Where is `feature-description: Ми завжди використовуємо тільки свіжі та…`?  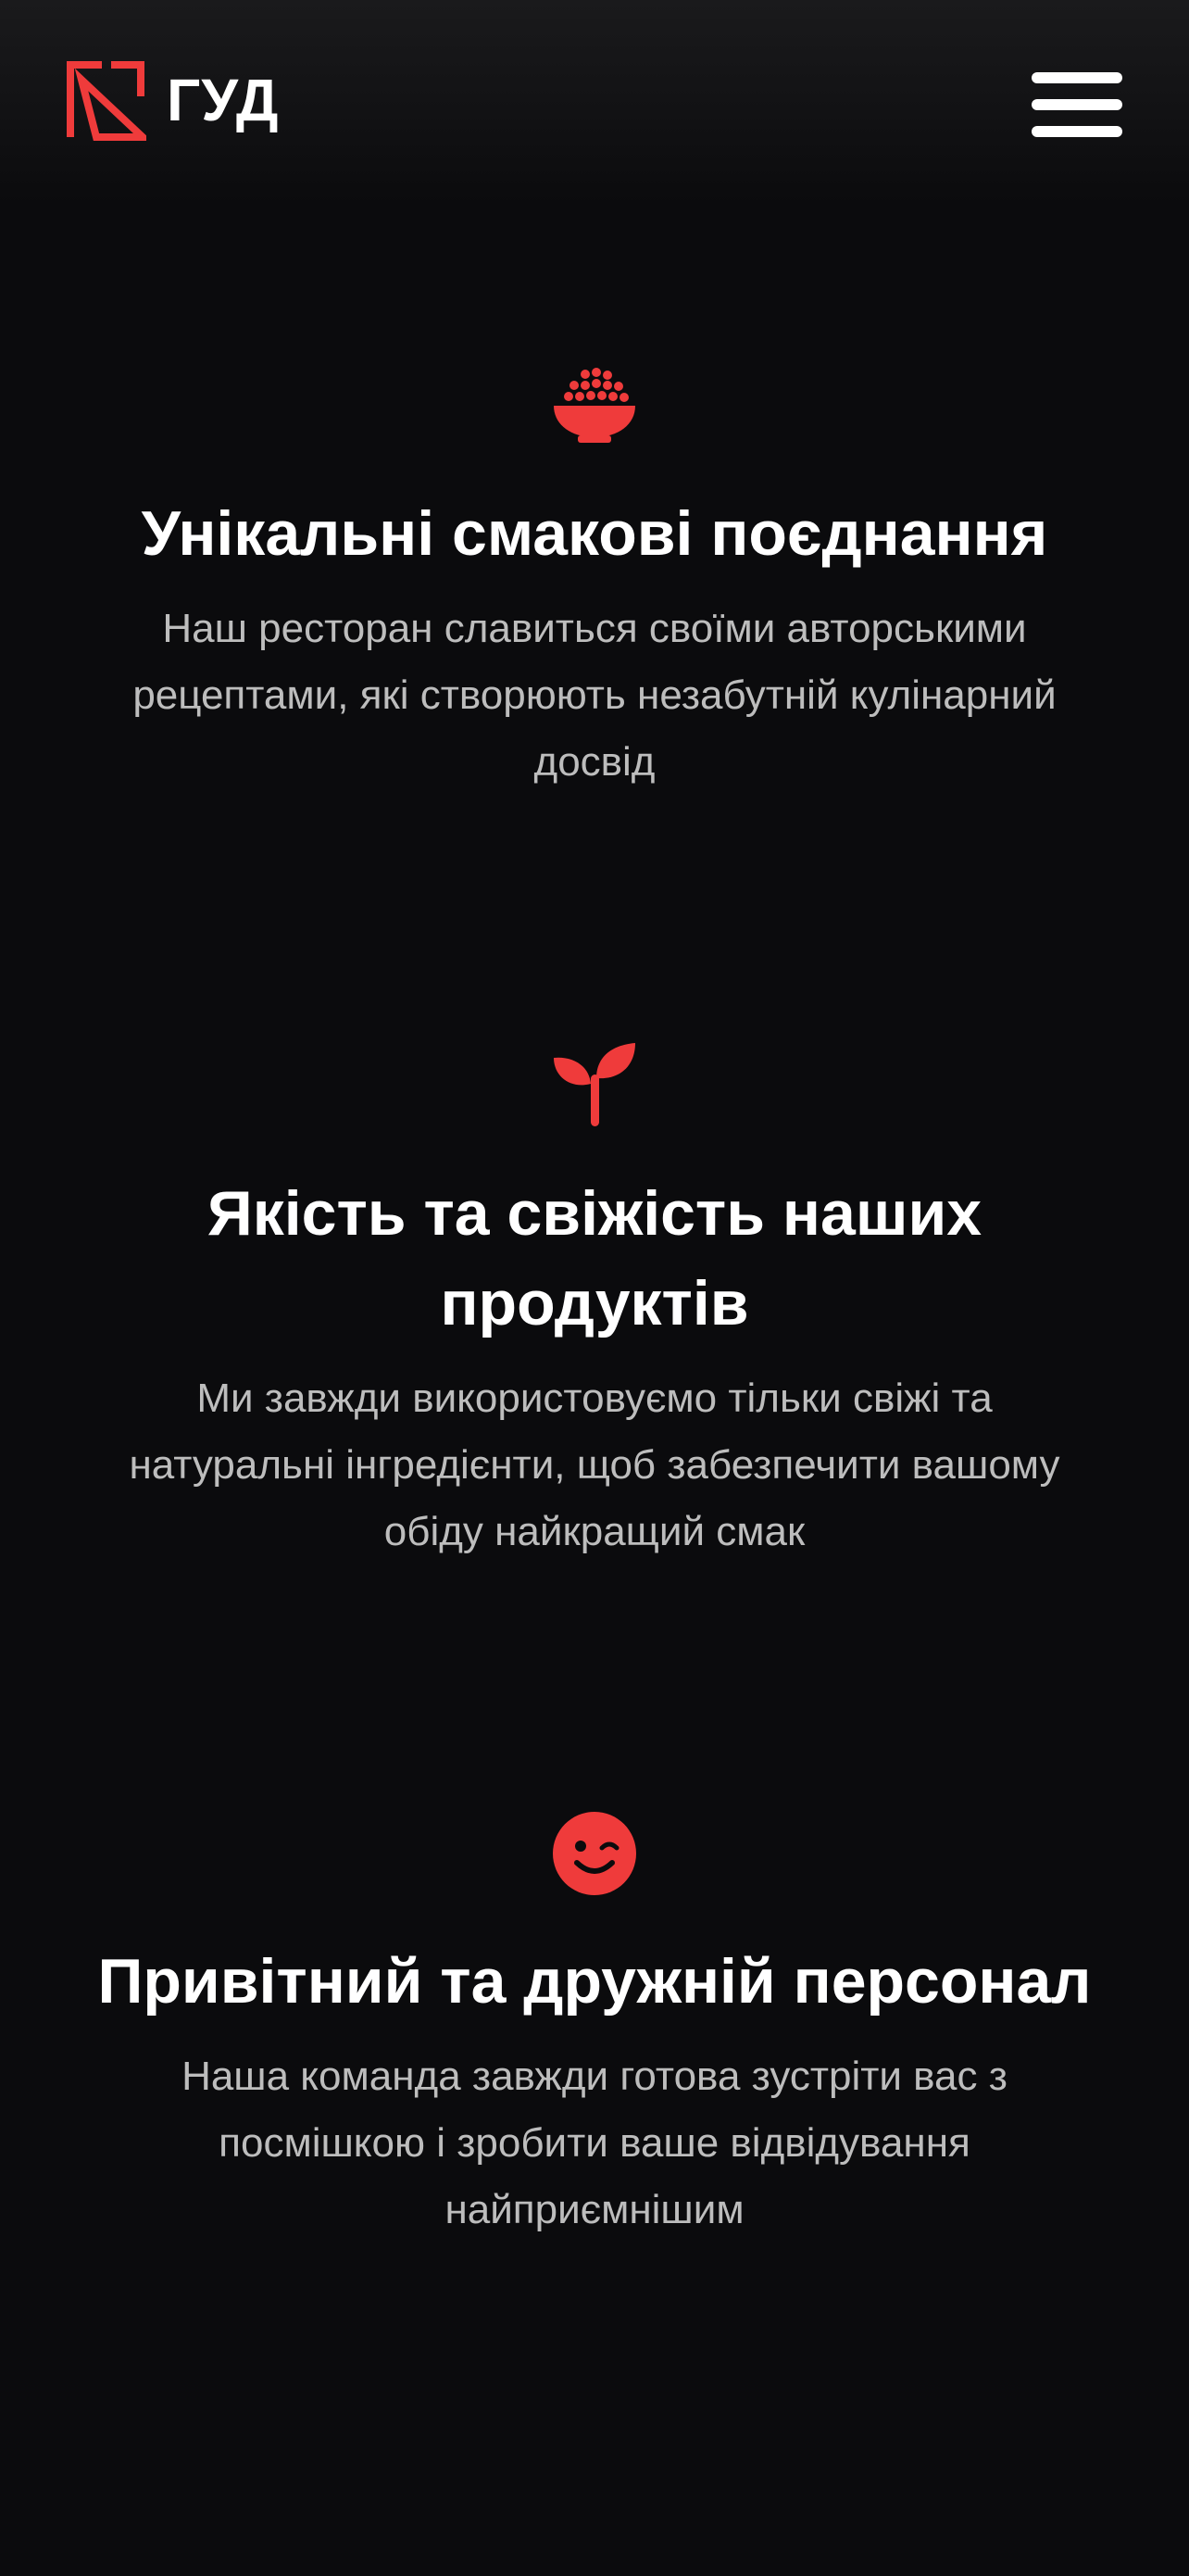
feature-description: Ми завжди використовуємо тільки свіжі та… is located at coordinates (594, 1465).